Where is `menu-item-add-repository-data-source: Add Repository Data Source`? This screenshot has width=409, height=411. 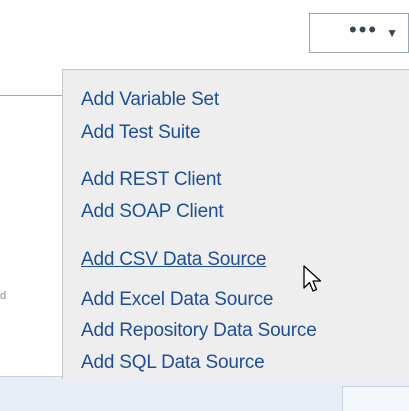 menu-item-add-repository-data-source: Add Repository Data Source is located at coordinates (199, 331).